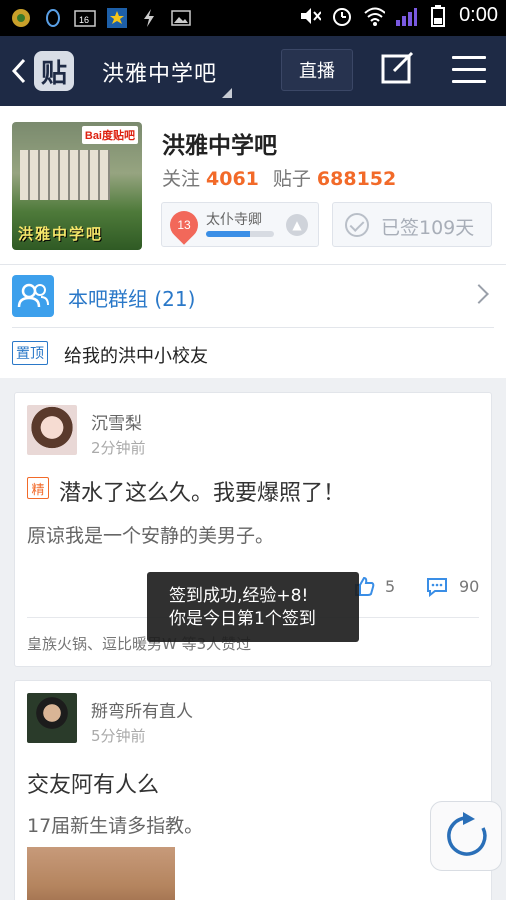 This screenshot has width=506, height=900. I want to click on pinned-tag: 置顶, so click(30, 353).